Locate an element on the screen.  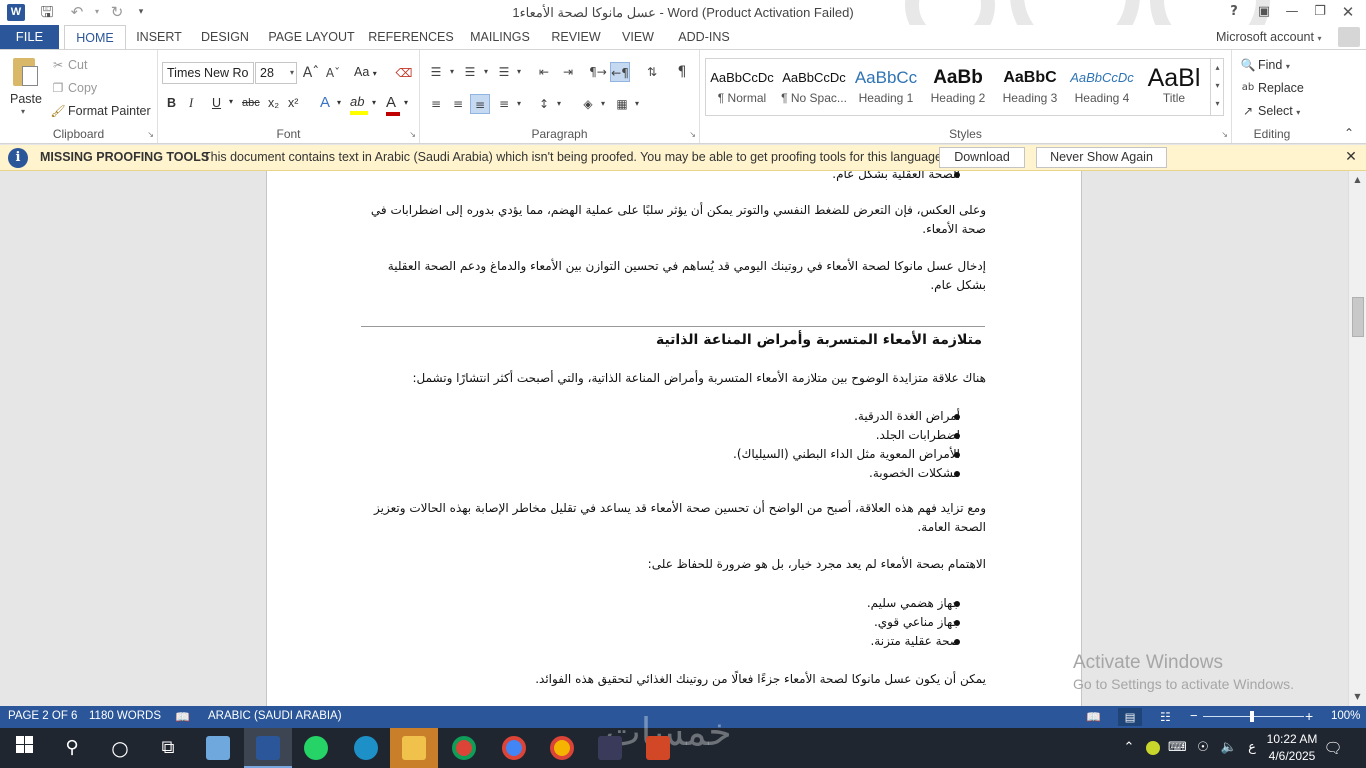
underline-button: U is located at coordinates (216, 103).